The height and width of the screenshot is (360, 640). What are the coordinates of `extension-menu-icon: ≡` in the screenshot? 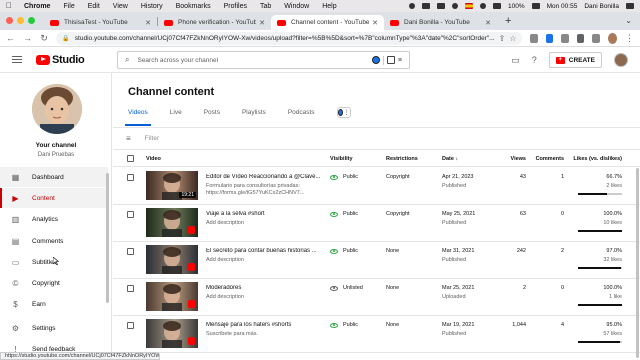 It's located at (400, 60).